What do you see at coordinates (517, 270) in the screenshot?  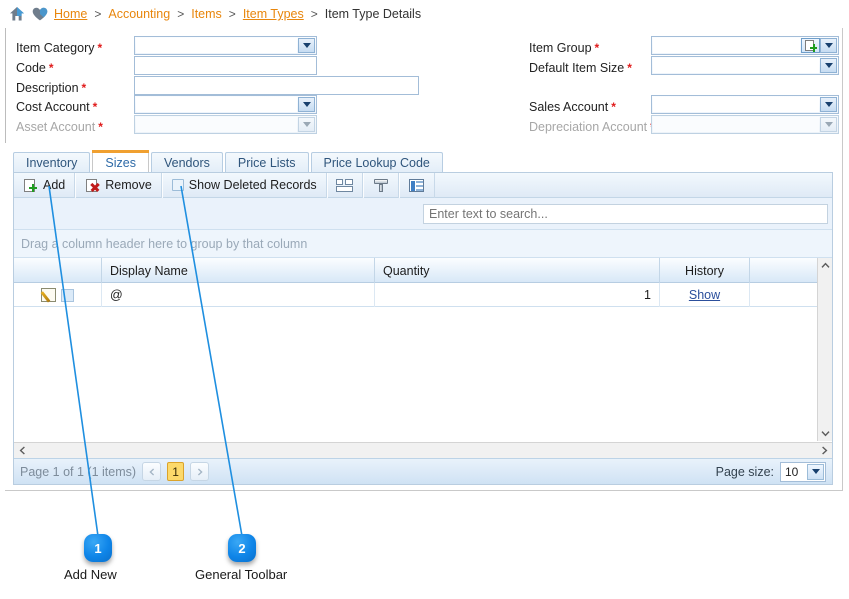 I see `grid-header-quantity: Quantity` at bounding box center [517, 270].